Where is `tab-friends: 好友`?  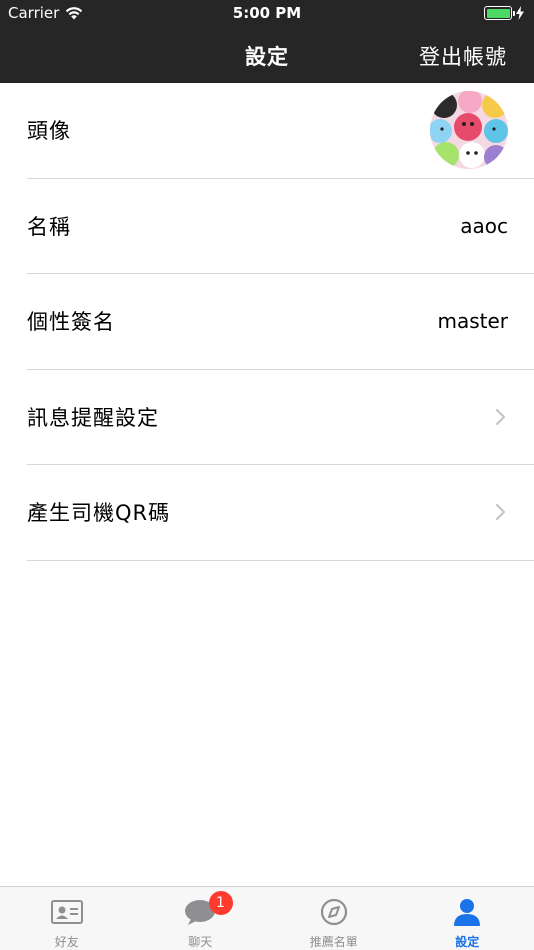
tab-friends: 好友 is located at coordinates (67, 918).